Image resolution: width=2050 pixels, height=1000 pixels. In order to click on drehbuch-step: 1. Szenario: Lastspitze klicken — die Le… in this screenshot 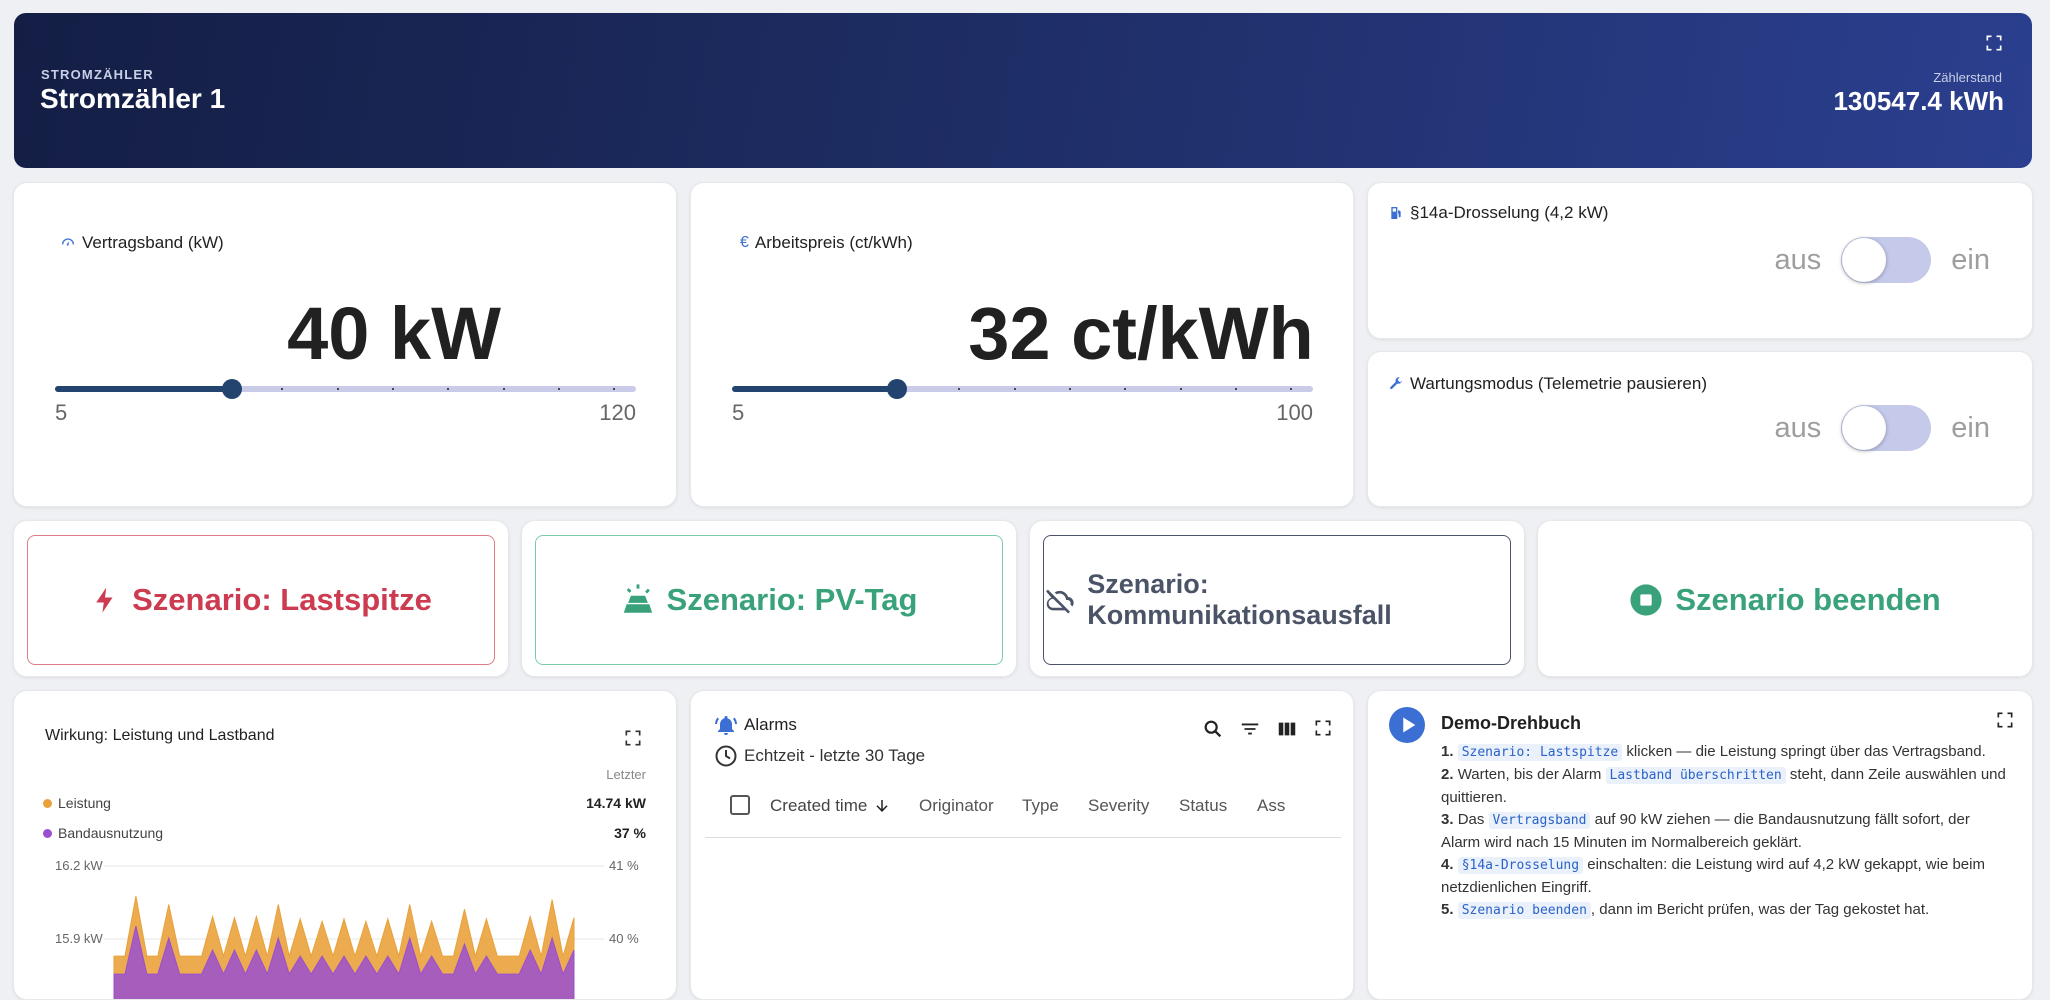, I will do `click(1713, 752)`.